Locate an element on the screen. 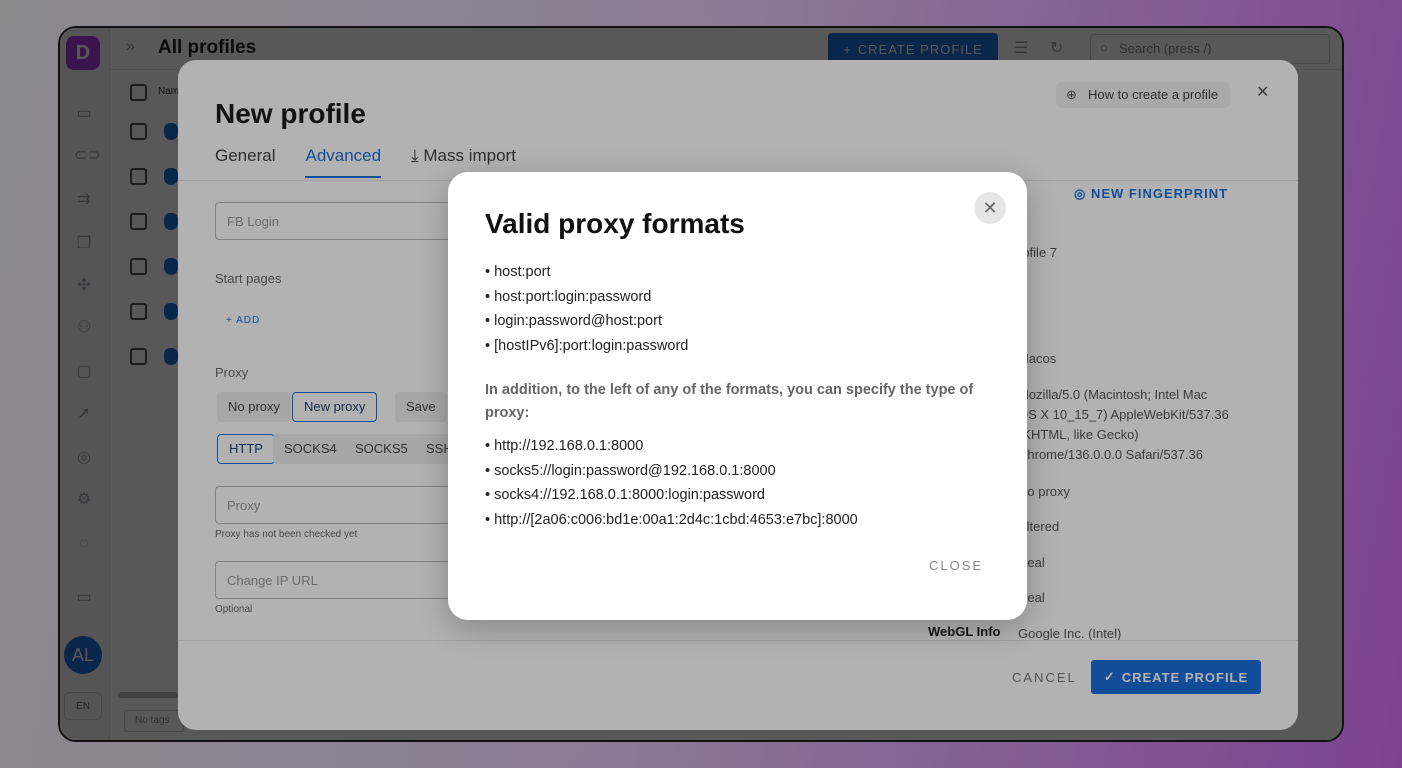  format-text: [hostIPv6]:port:login:password is located at coordinates (591, 345).